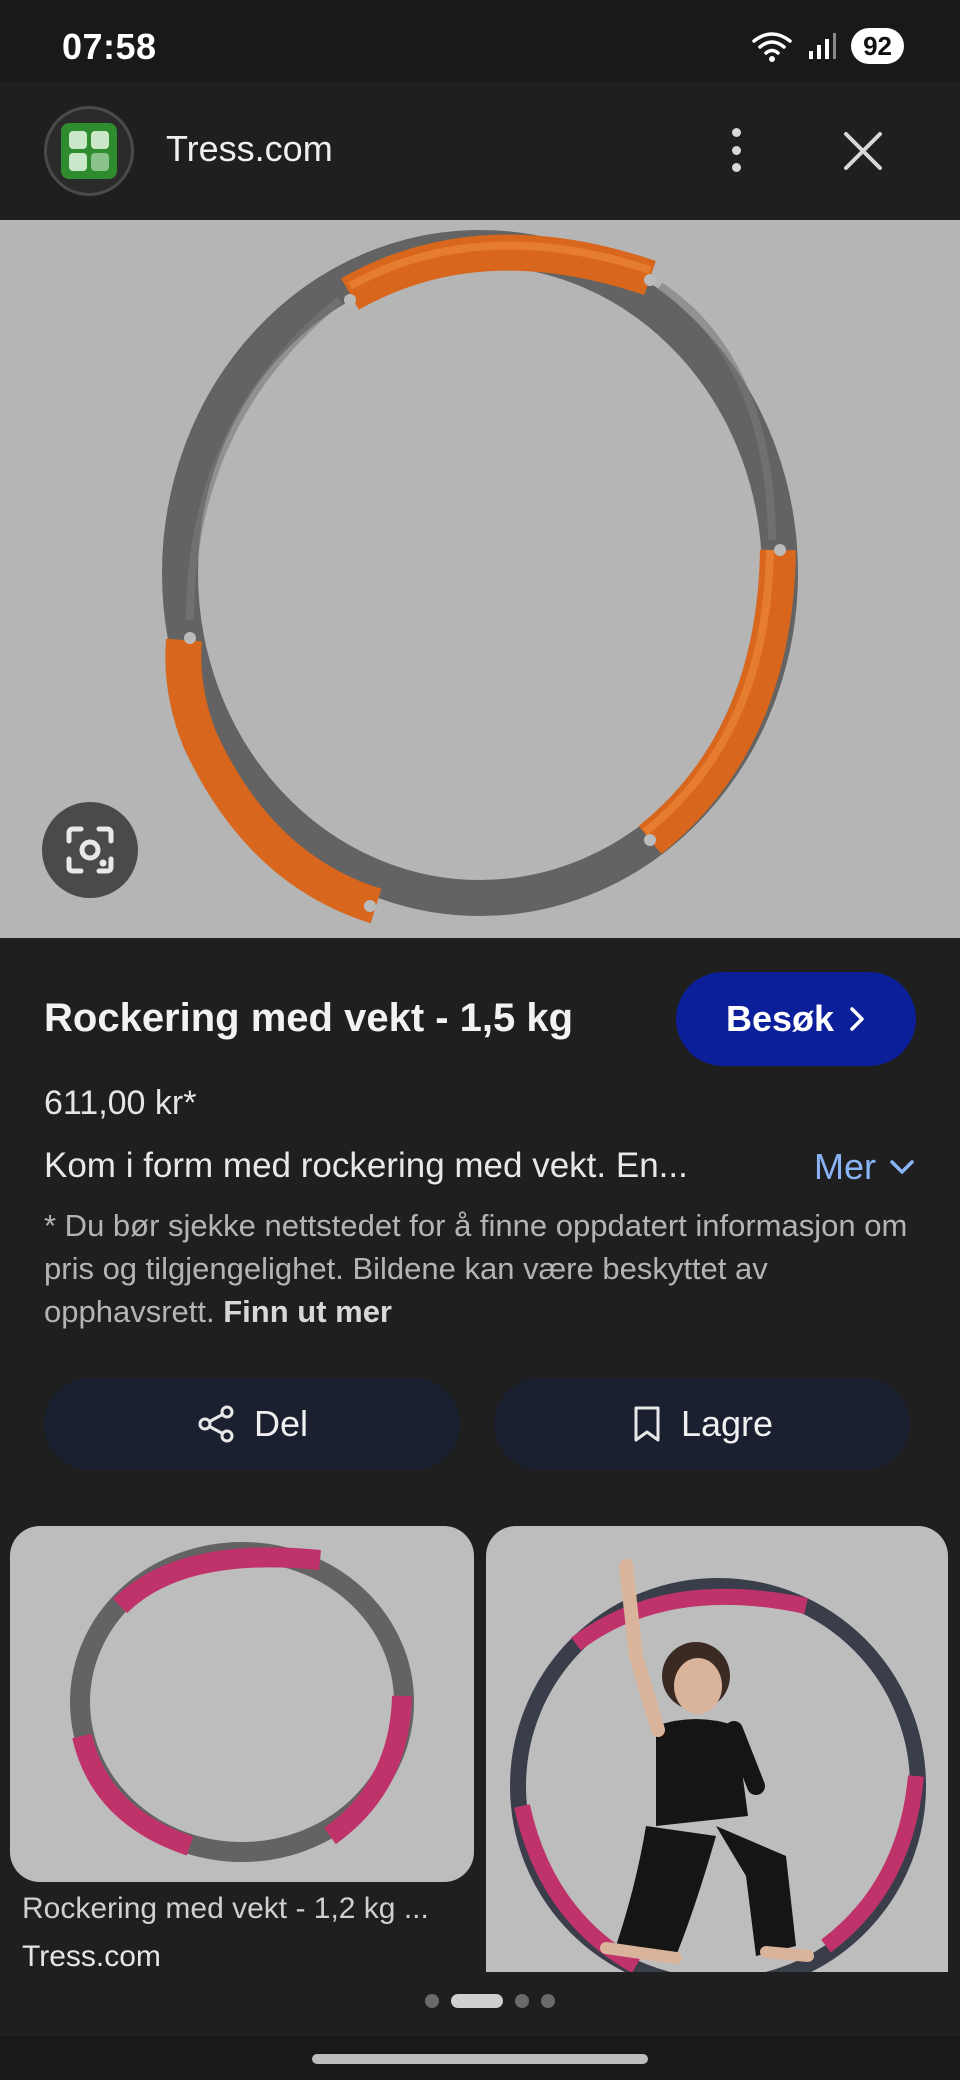 This screenshot has width=960, height=2080. Describe the element at coordinates (647, 1424) in the screenshot. I see `bookmark-icon` at that location.